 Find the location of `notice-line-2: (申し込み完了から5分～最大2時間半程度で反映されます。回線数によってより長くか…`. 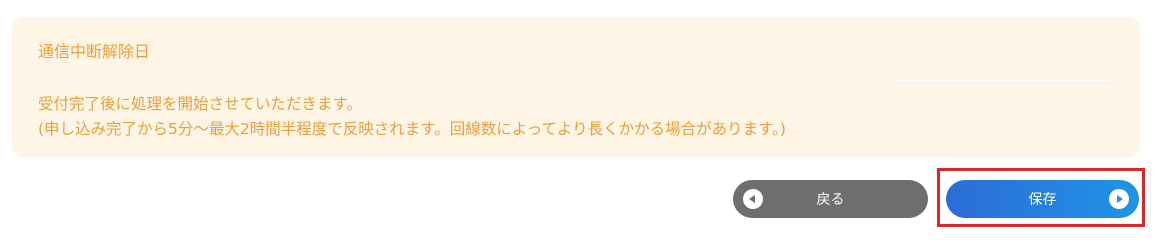

notice-line-2: (申し込み完了から5分～最大2時間半程度で反映されます。回線数によってより長くか… is located at coordinates (412, 129).